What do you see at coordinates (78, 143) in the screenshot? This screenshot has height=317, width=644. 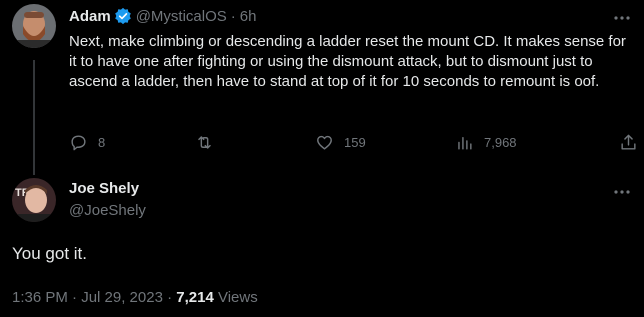 I see `reply-icon` at bounding box center [78, 143].